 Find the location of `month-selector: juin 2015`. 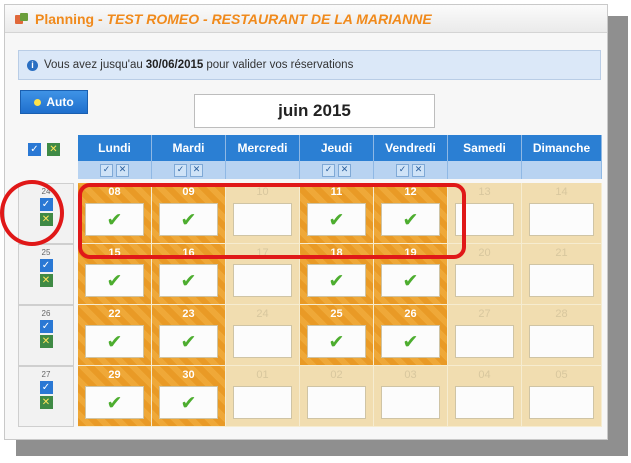

month-selector: juin 2015 is located at coordinates (314, 111).